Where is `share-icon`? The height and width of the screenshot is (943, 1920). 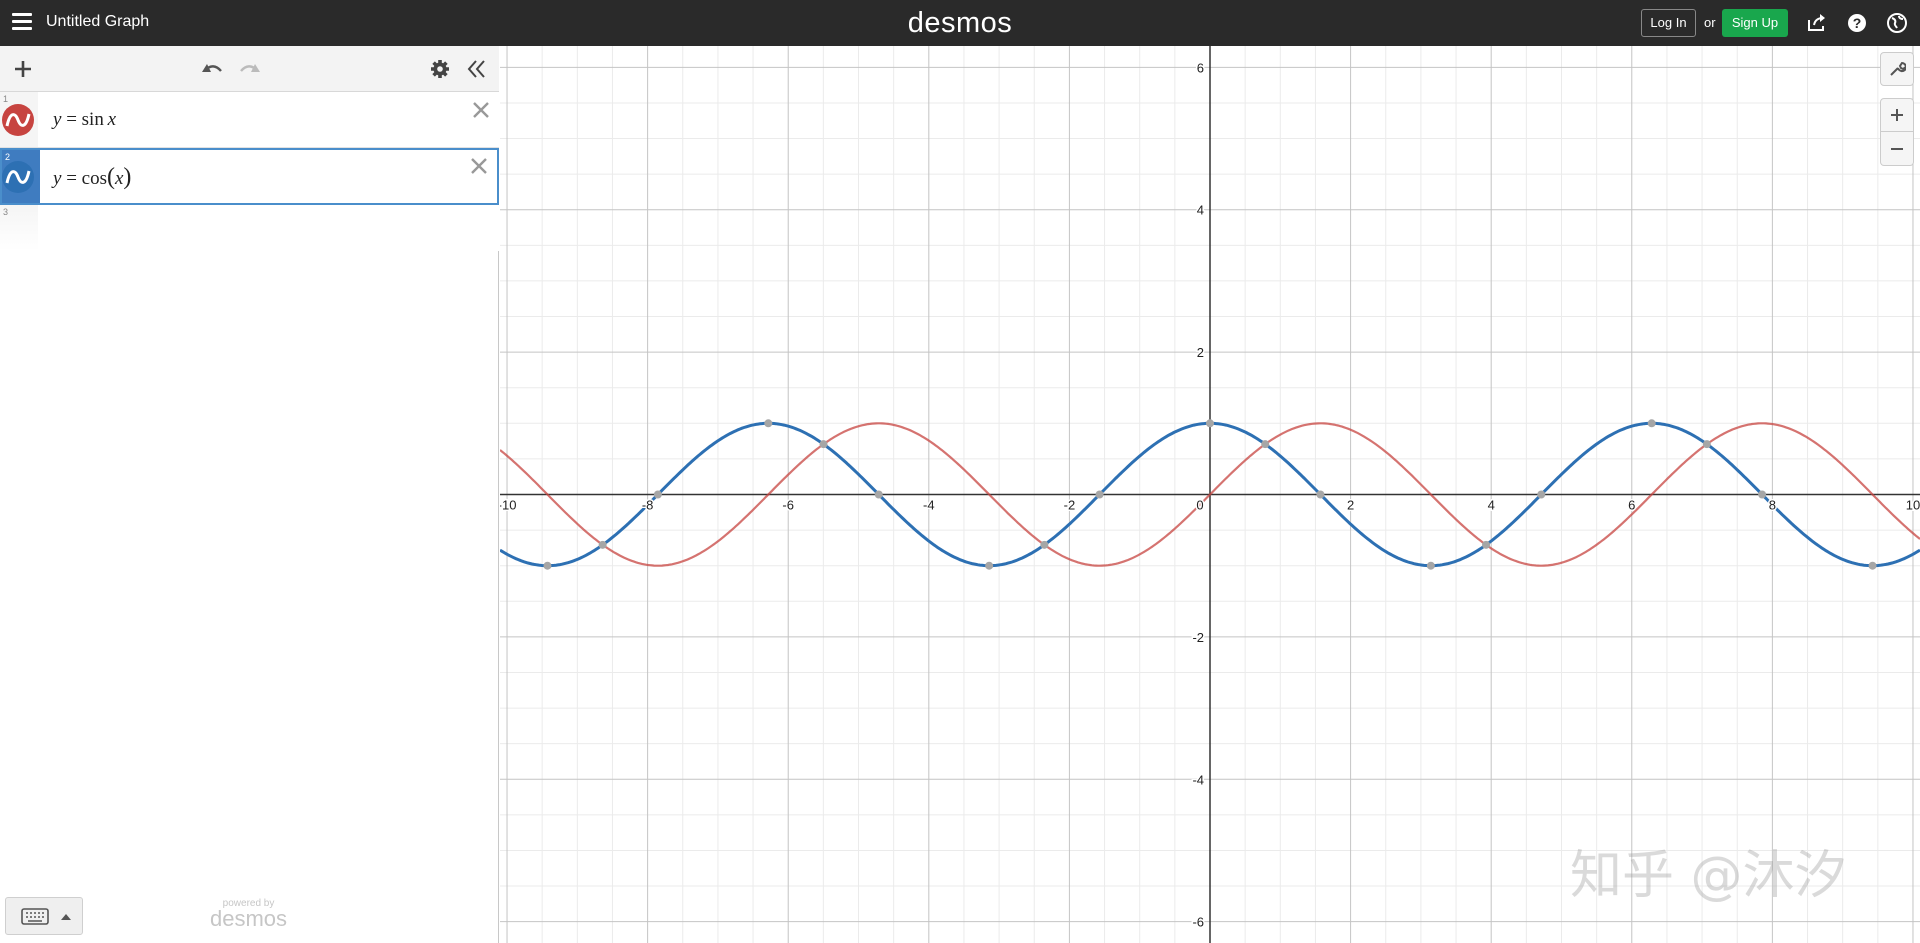 share-icon is located at coordinates (1817, 23).